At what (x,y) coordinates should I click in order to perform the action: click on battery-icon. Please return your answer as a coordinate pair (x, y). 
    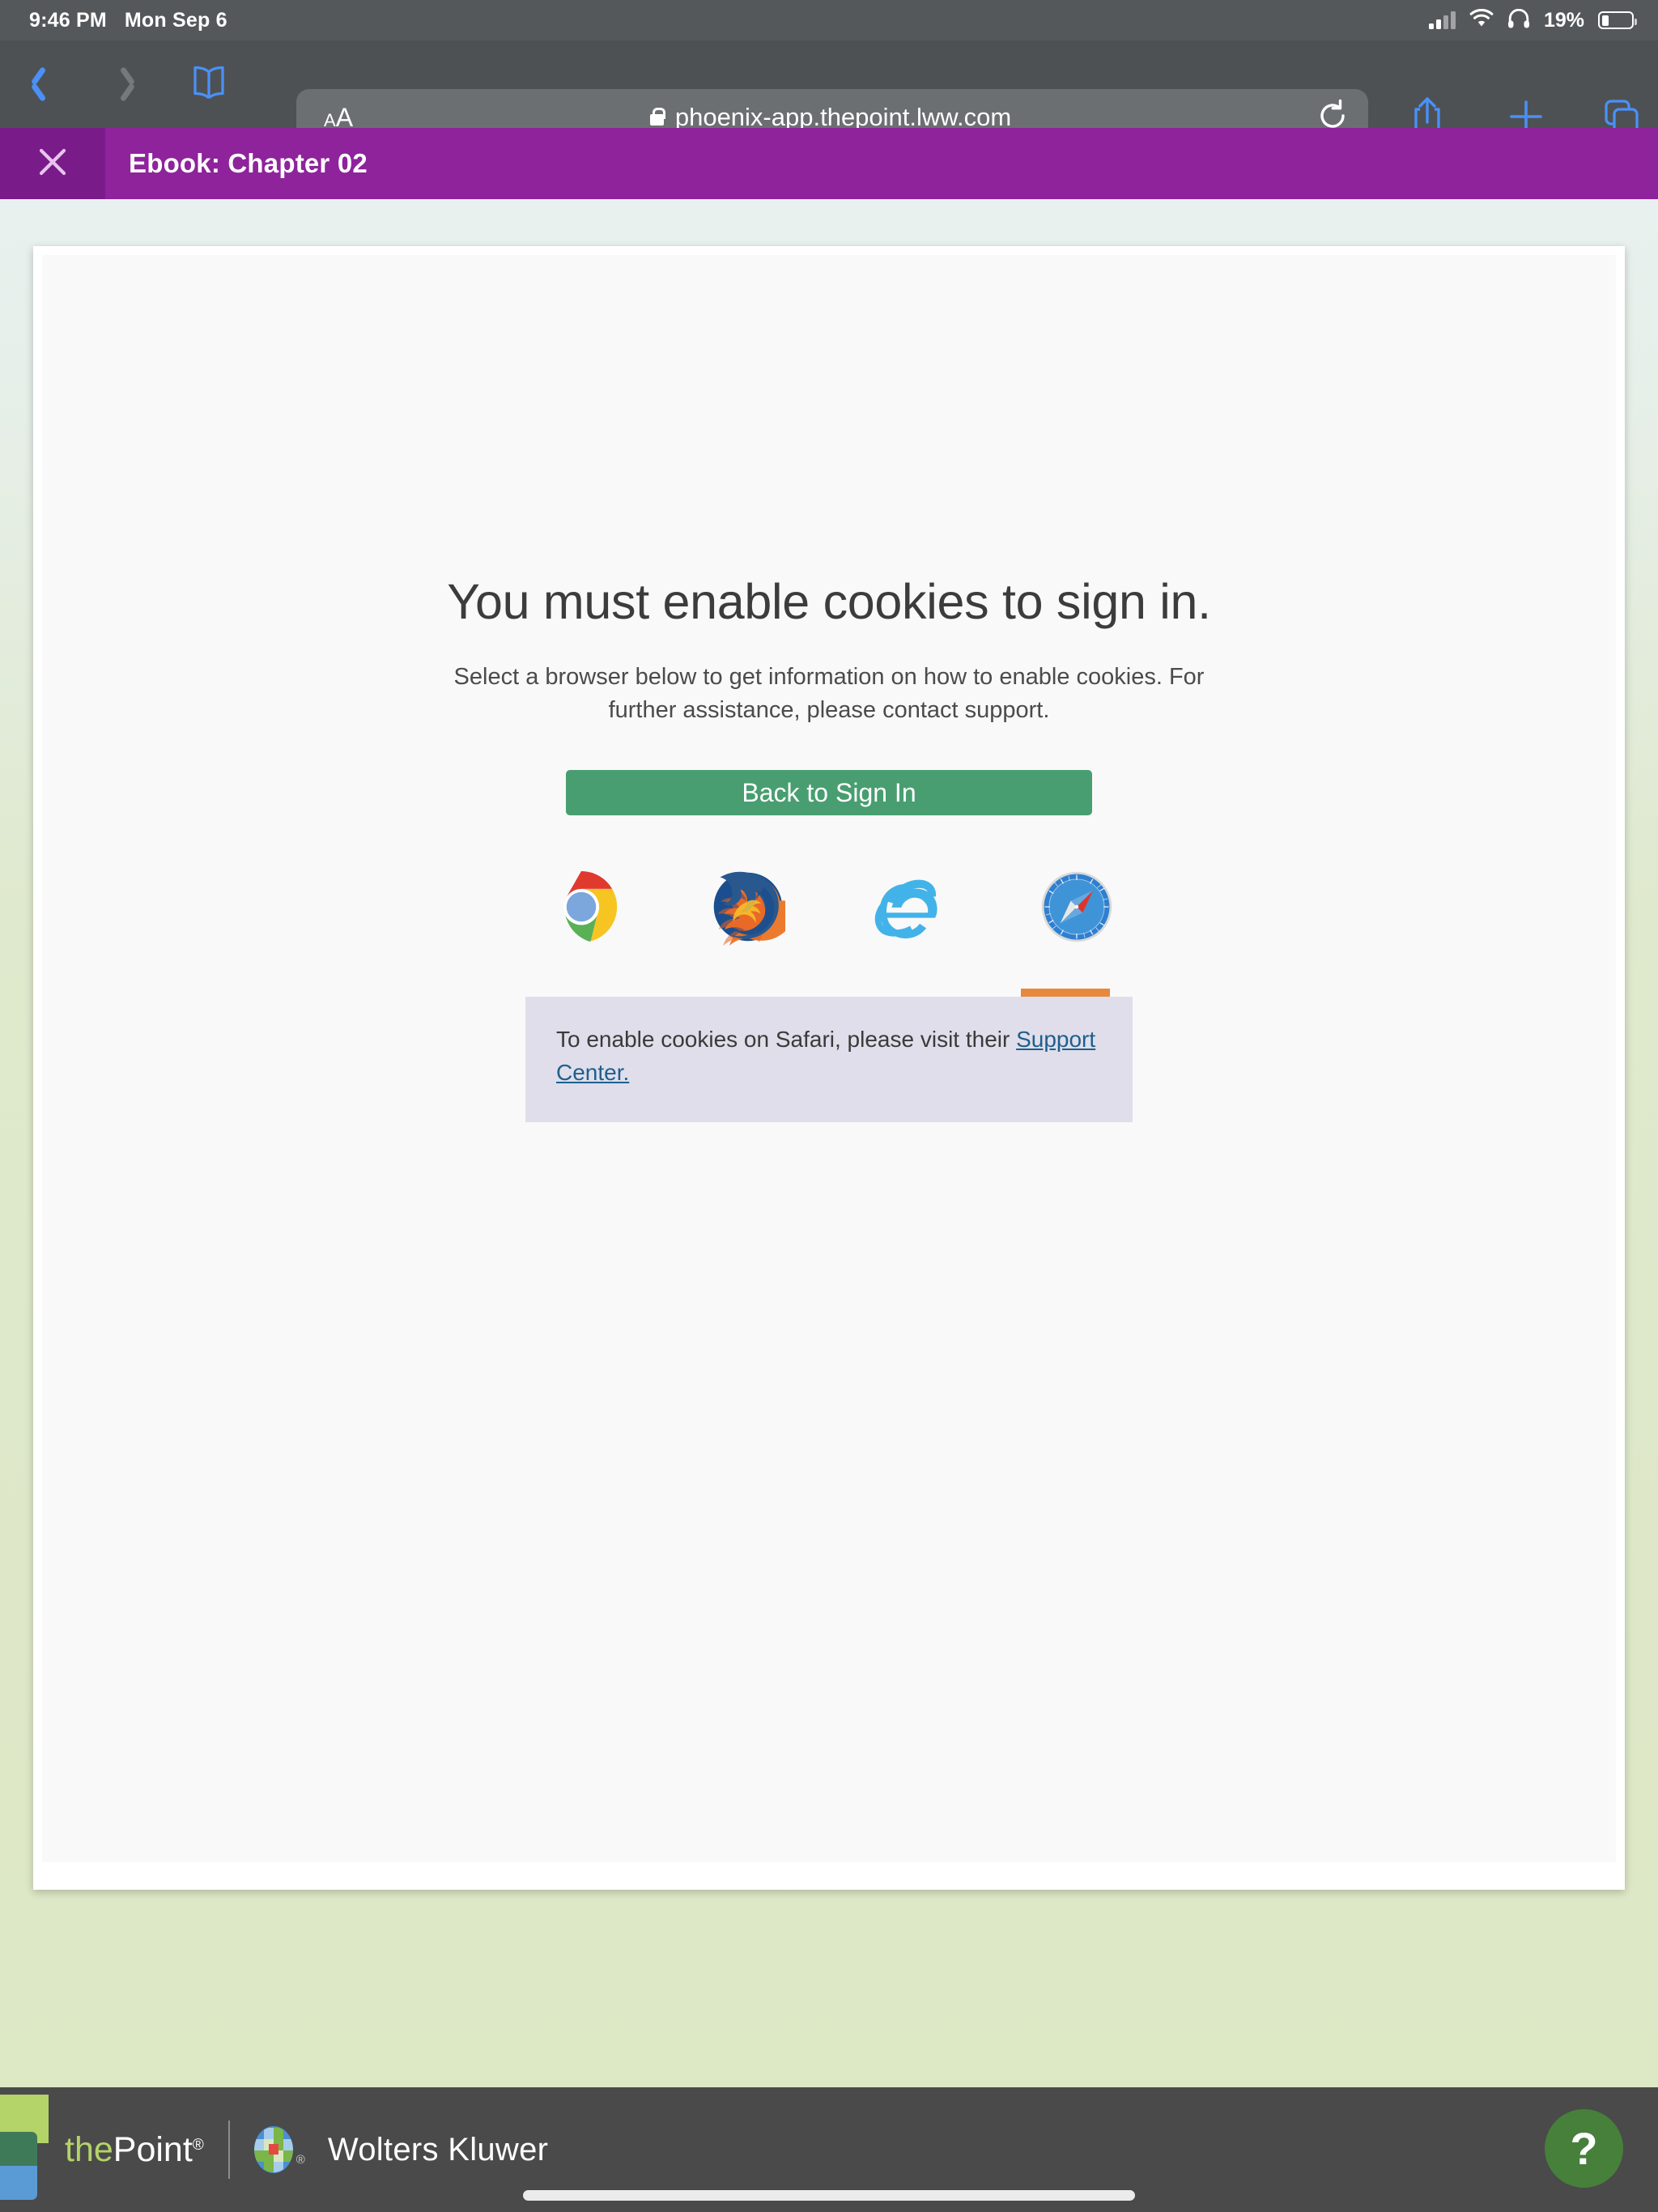
    Looking at the image, I should click on (1617, 20).